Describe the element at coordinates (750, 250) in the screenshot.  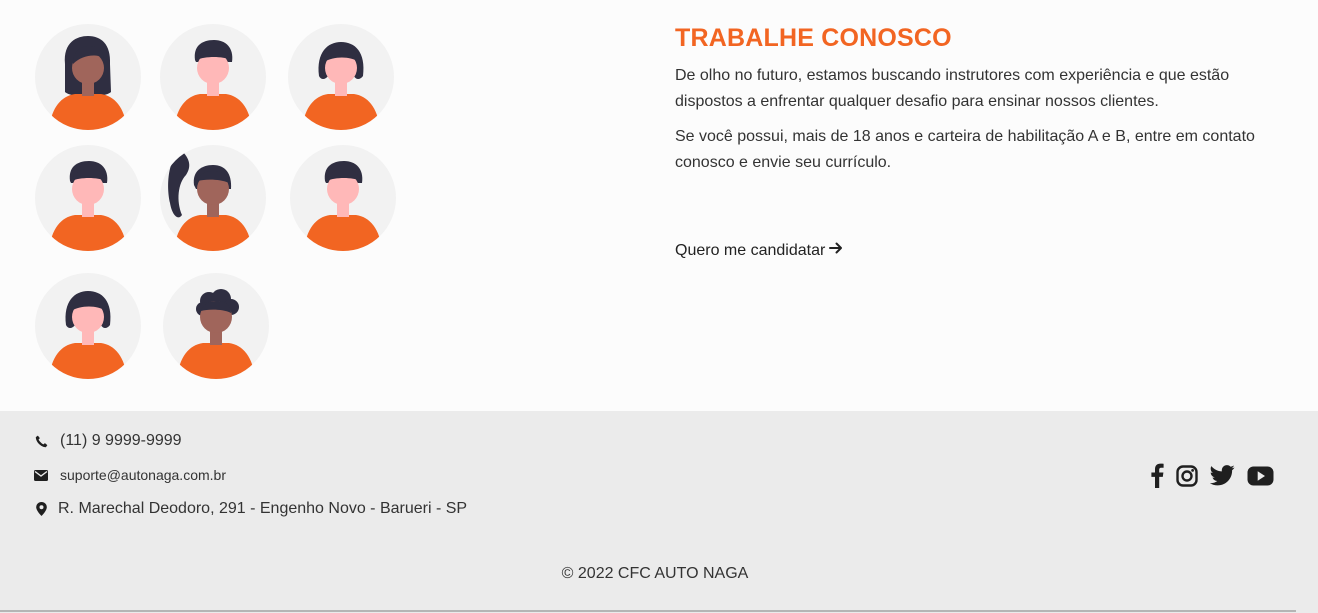
I see `apply-link-label: Quero me candidatar` at that location.